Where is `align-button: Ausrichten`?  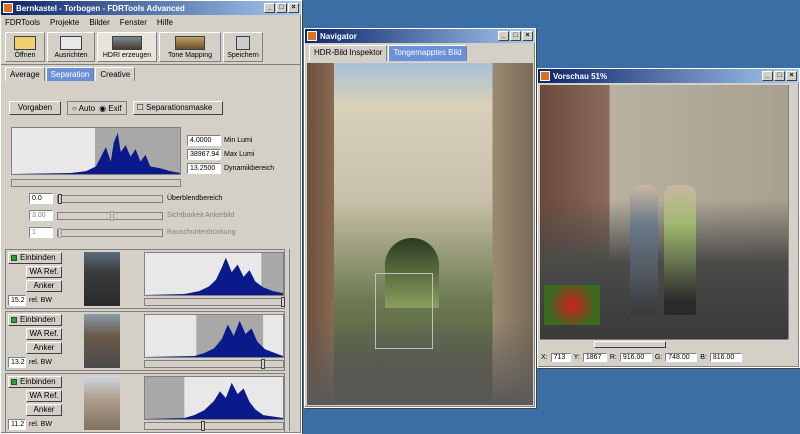
align-button: Ausrichten is located at coordinates (71, 47).